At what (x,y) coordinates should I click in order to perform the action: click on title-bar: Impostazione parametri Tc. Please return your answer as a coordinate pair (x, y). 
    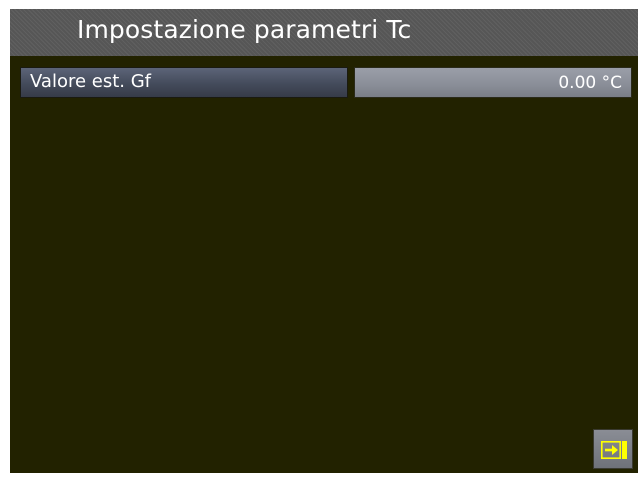
    Looking at the image, I should click on (324, 32).